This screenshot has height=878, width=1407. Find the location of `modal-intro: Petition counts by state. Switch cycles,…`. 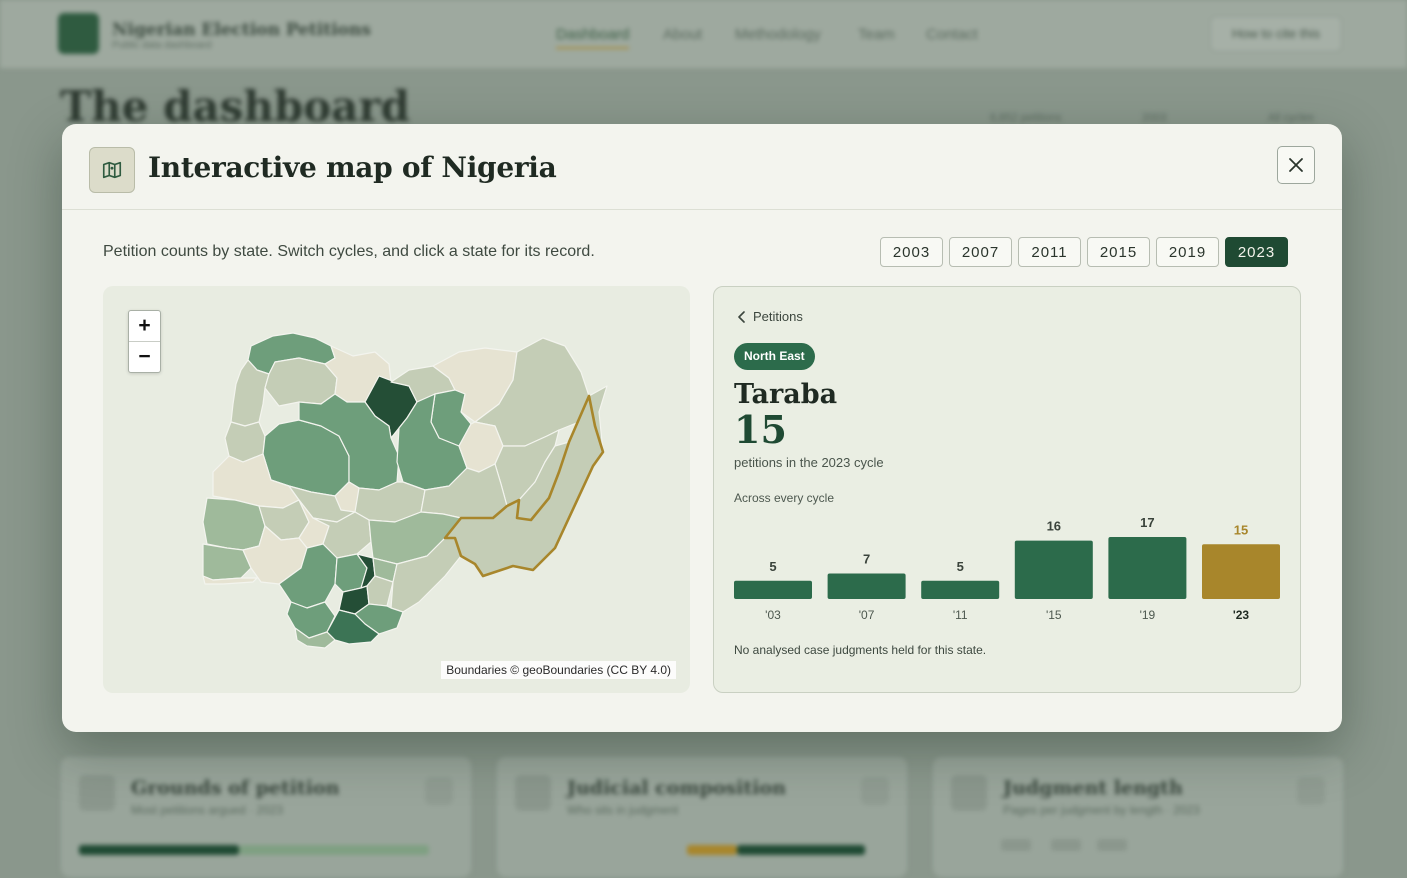

modal-intro: Petition counts by state. Switch cycles,… is located at coordinates (349, 251).